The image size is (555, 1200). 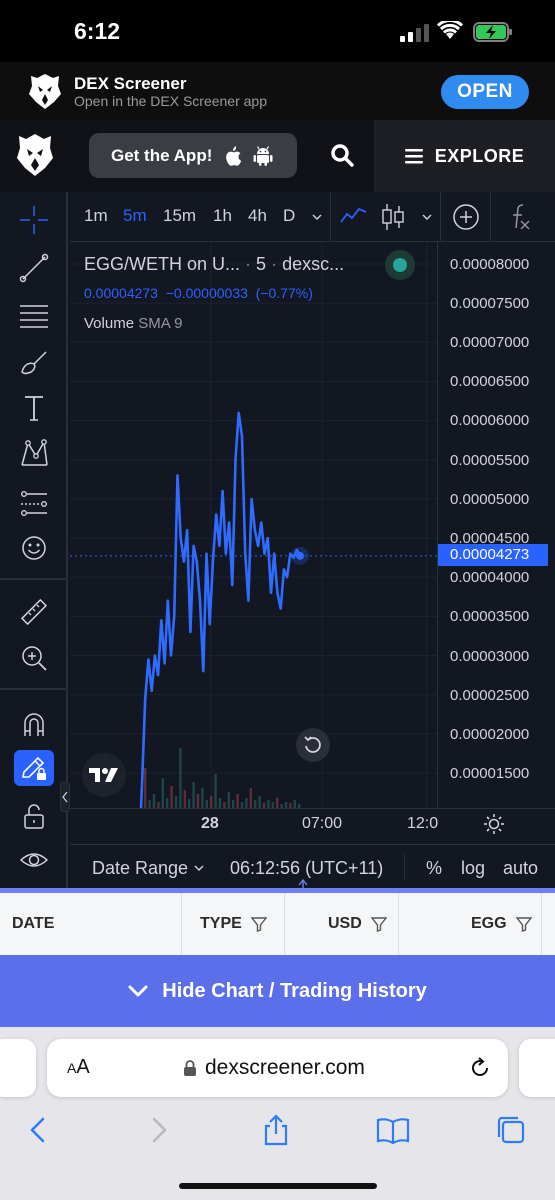 I want to click on fib-retracement-icon, so click(x=34, y=316).